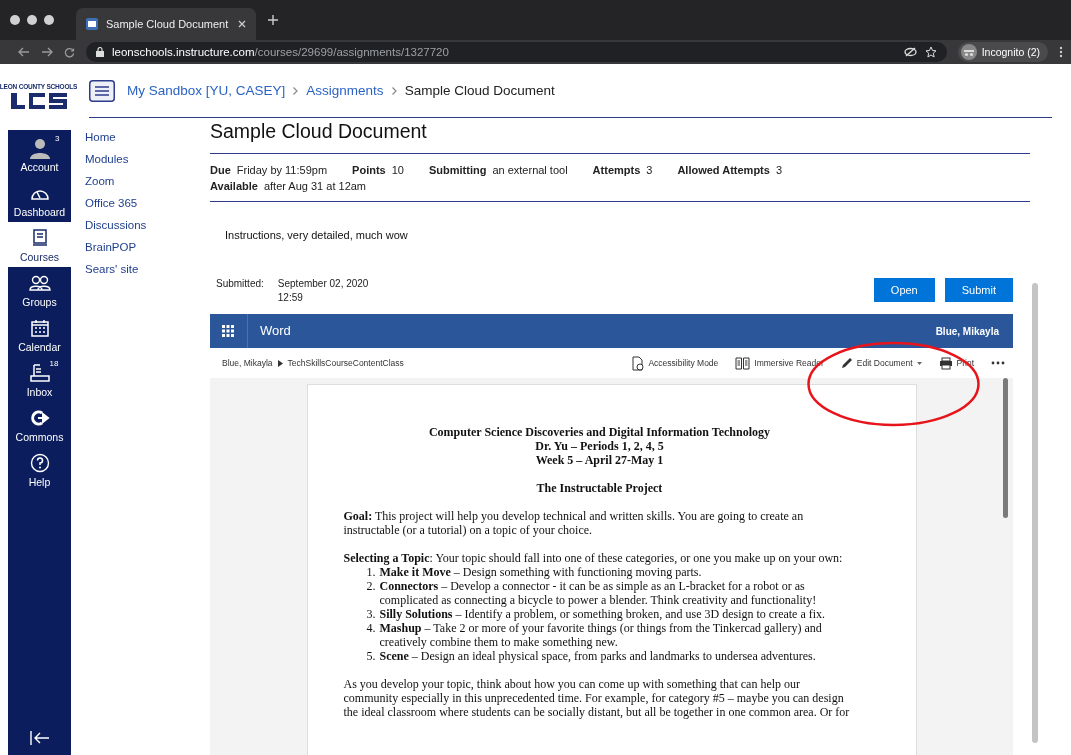 The height and width of the screenshot is (755, 1071). I want to click on global-nav-item: Commons, so click(39, 424).